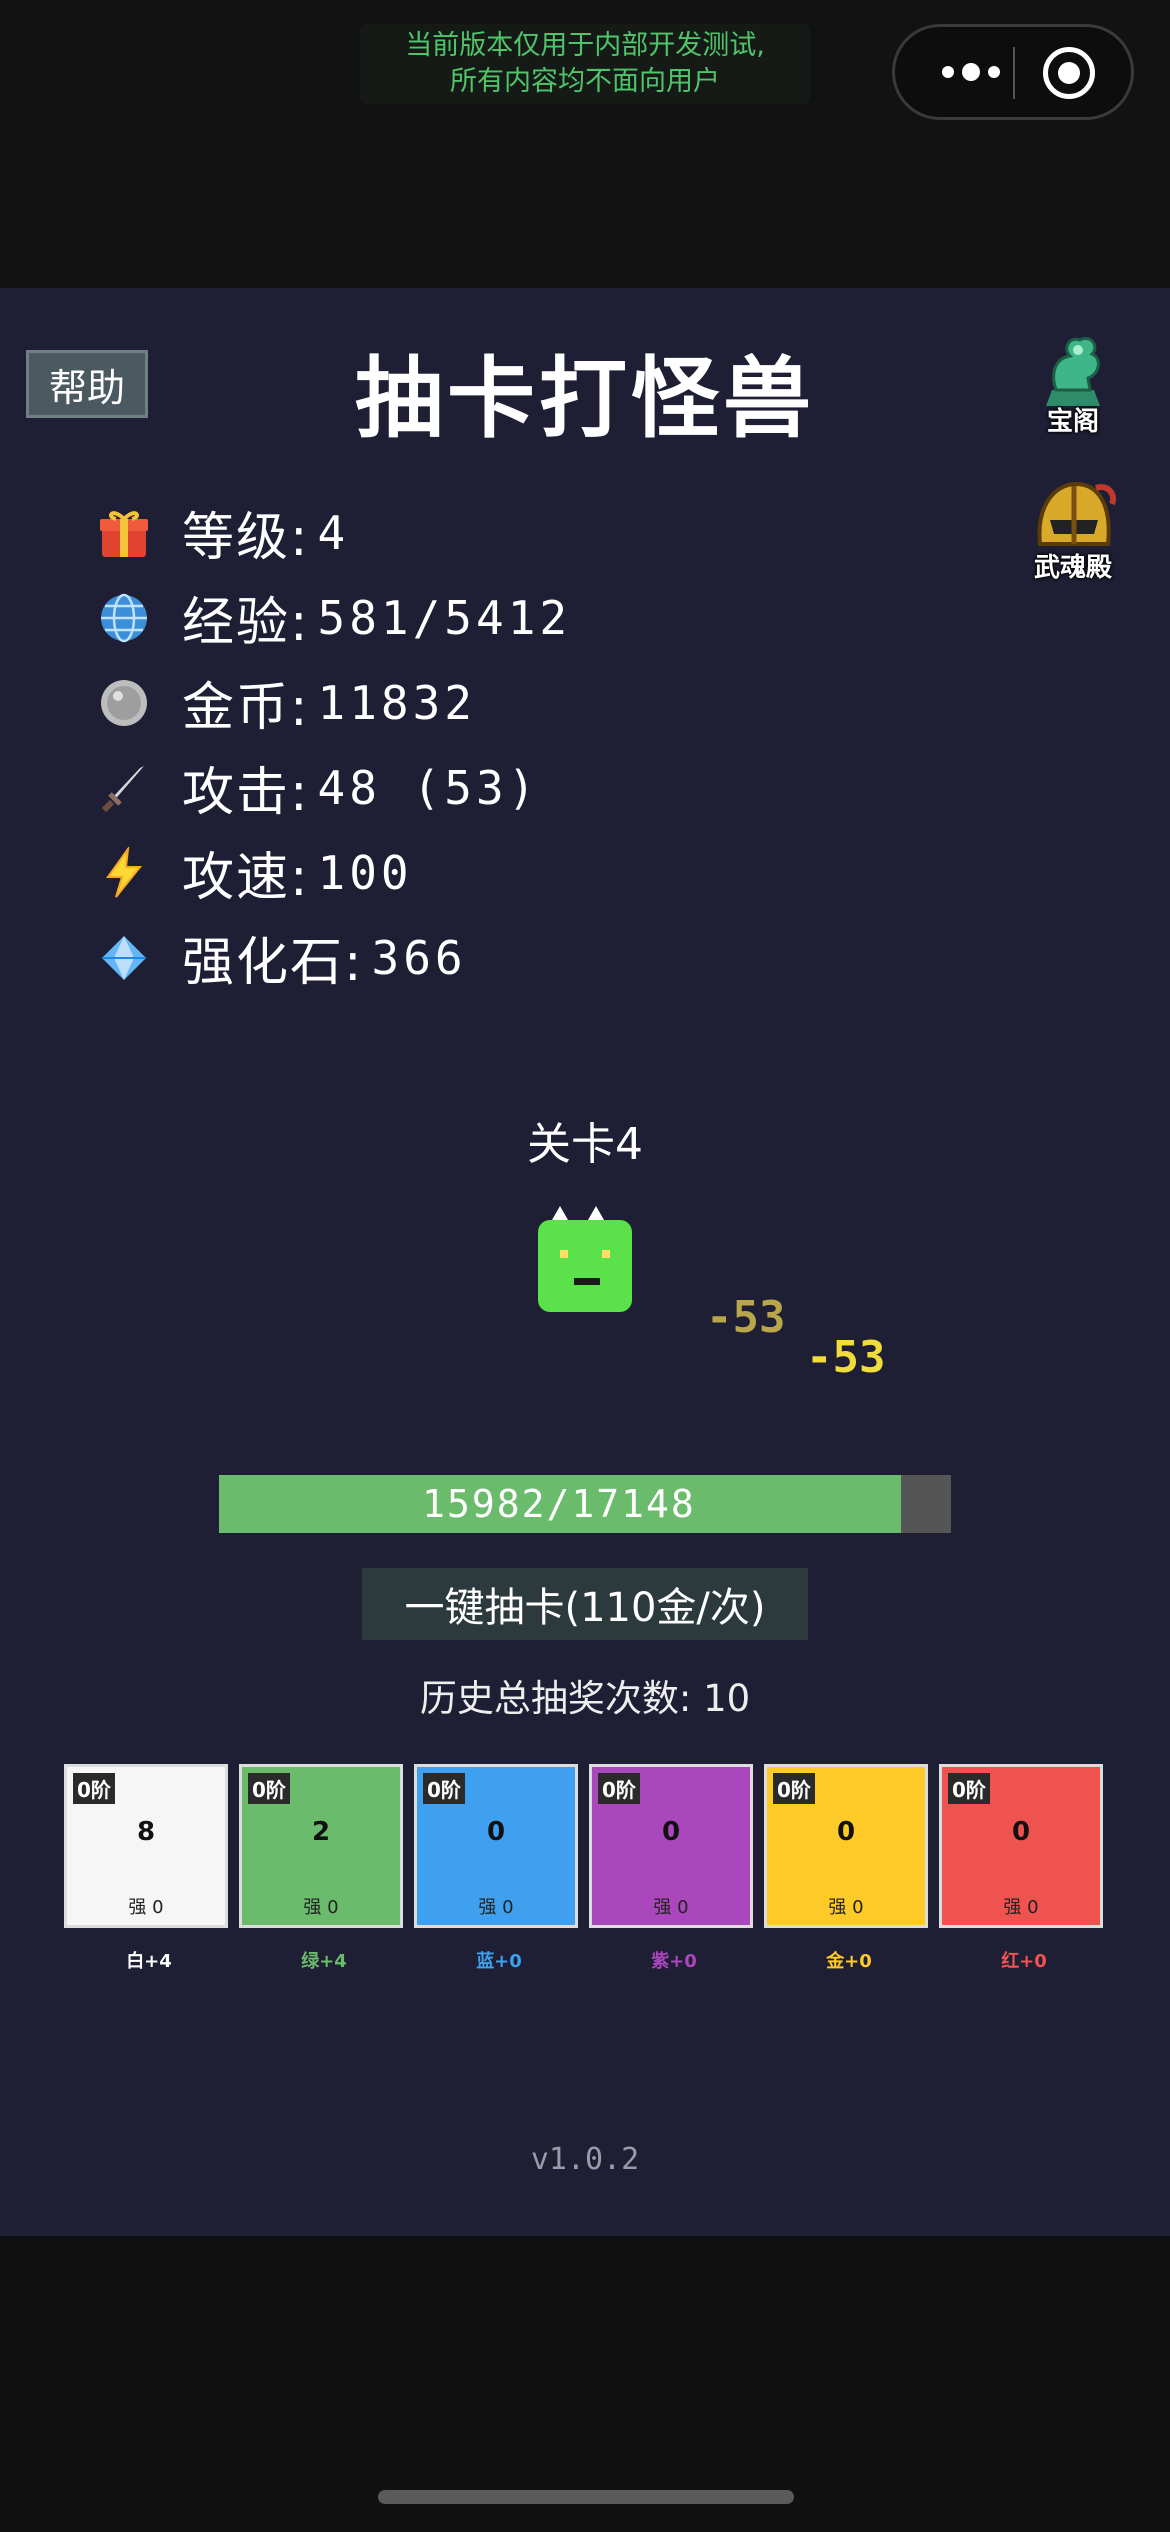 This screenshot has width=1170, height=2532. What do you see at coordinates (124, 788) in the screenshot?
I see `sword-icon` at bounding box center [124, 788].